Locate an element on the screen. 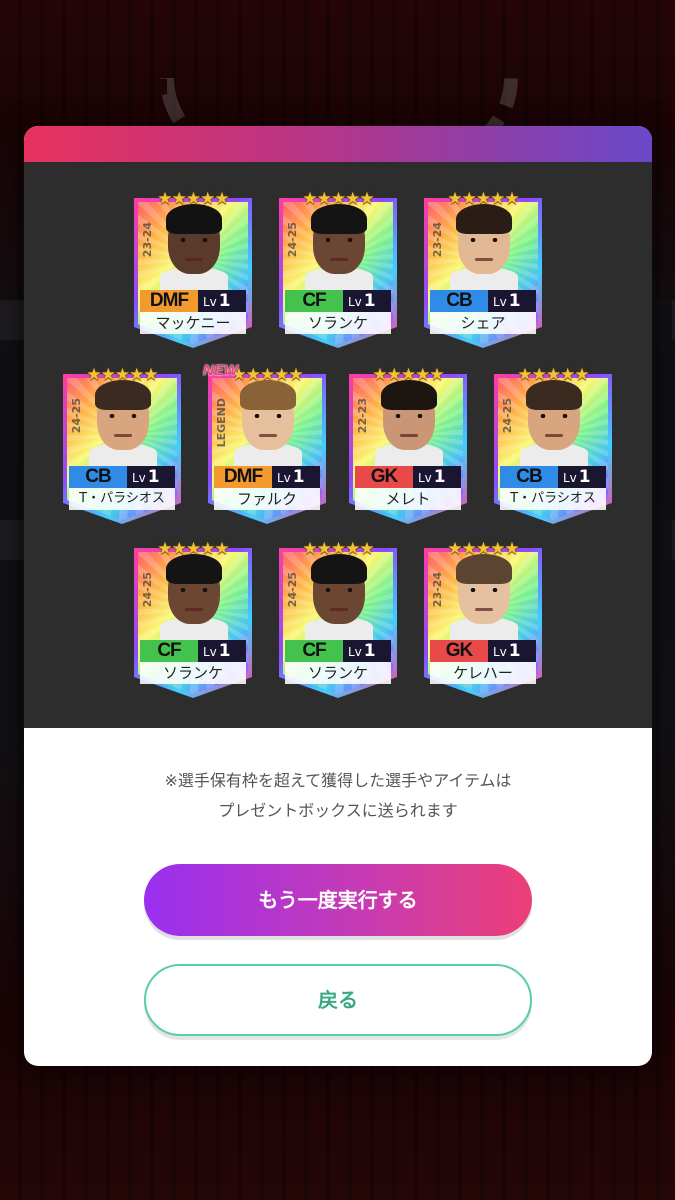 The width and height of the screenshot is (675, 1200). notice-text: ※選手保有枠を超えて獲得した選手やアイテムは プレゼントボックスに送られます is located at coordinates (338, 796).